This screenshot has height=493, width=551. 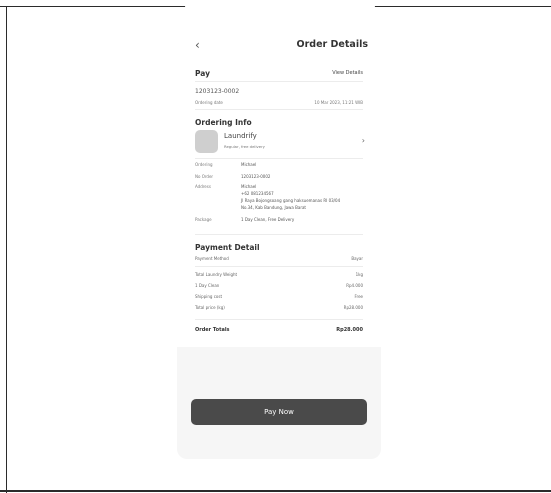 What do you see at coordinates (207, 285) in the screenshot?
I see `price-row-label: 1 Day Clean` at bounding box center [207, 285].